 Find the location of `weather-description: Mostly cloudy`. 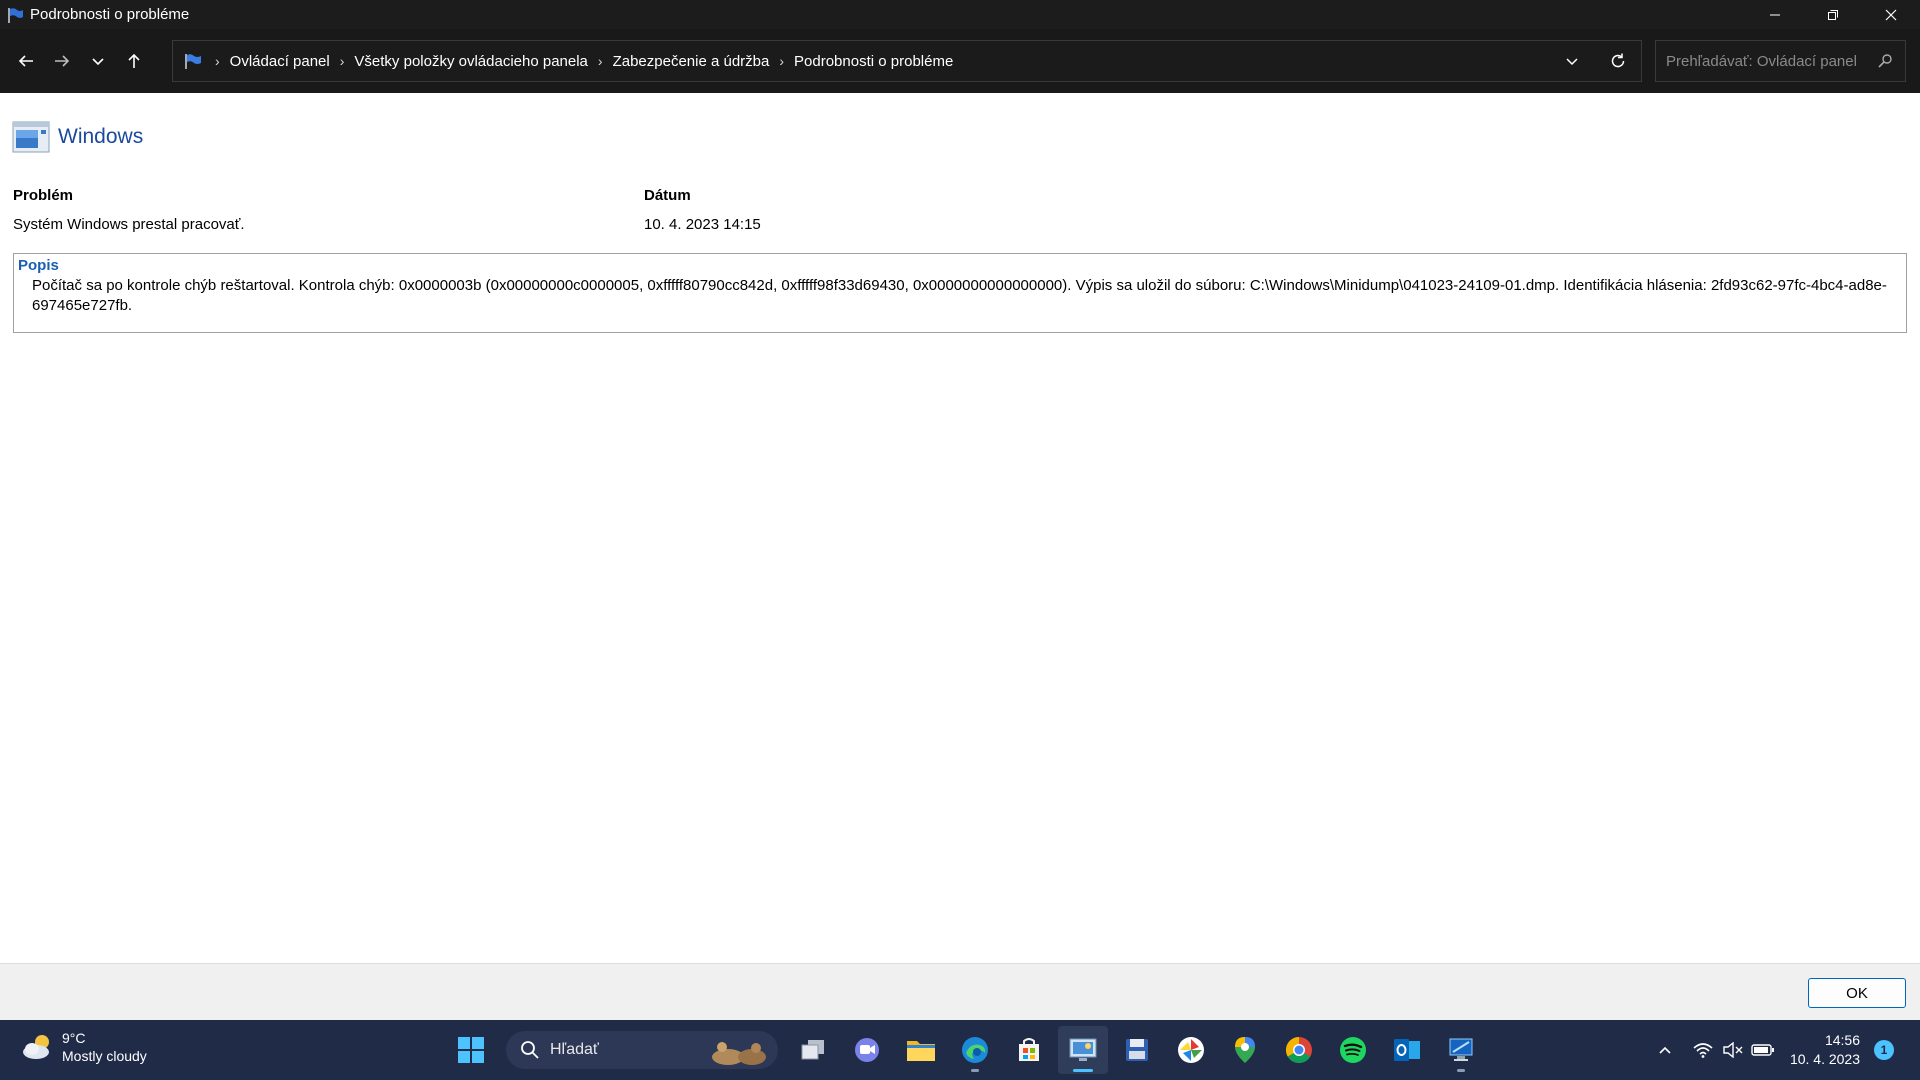

weather-description: Mostly cloudy is located at coordinates (104, 1056).